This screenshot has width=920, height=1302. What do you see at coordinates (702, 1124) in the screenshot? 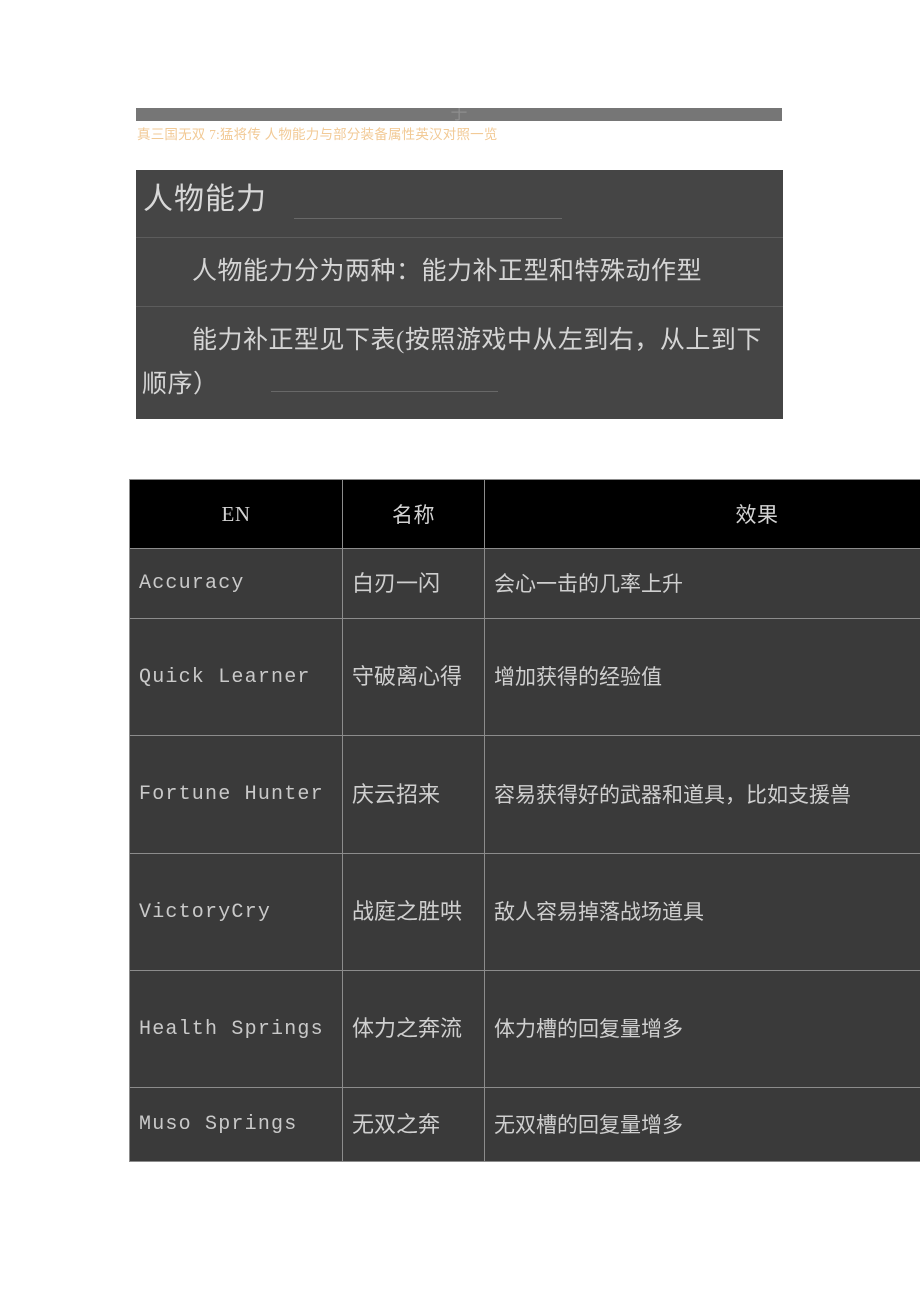
I see `cell-effect: 无双槽的回复量增多` at bounding box center [702, 1124].